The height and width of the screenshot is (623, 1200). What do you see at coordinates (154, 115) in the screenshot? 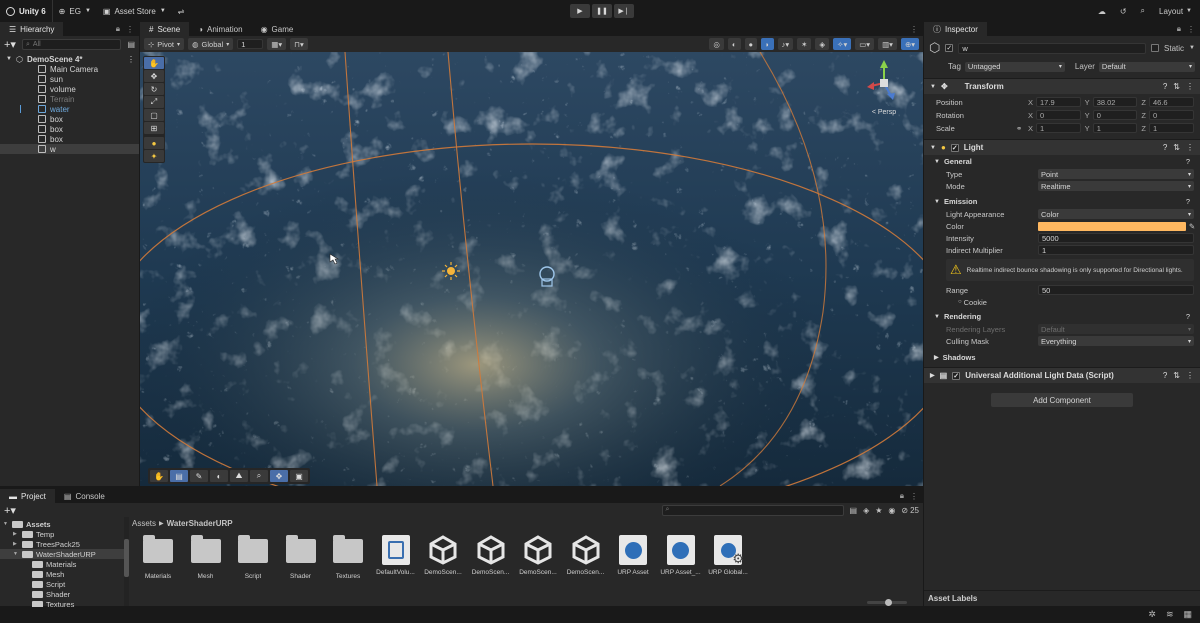
I see `rect-tool: ▢` at bounding box center [154, 115].